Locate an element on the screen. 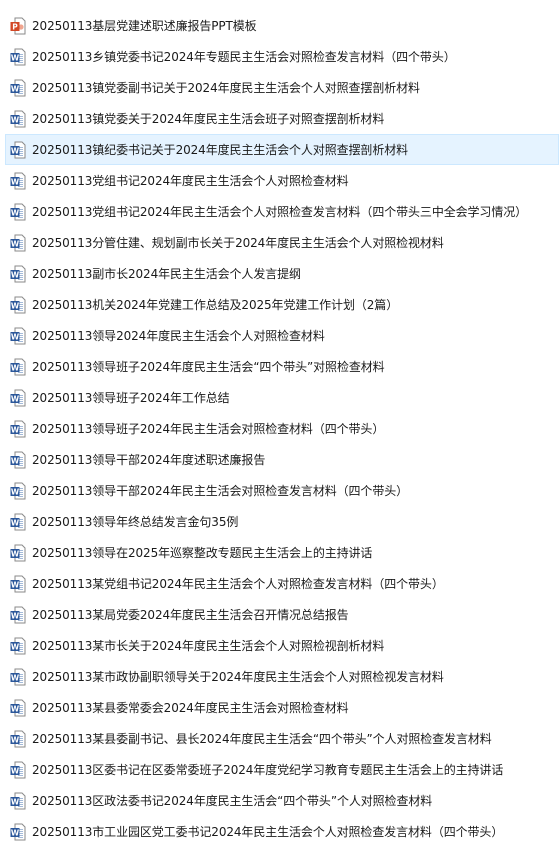 Image resolution: width=559 pixels, height=863 pixels. file-list-item: W 20250113某党组书记2024年民主生活会个人对照检查发言材料（四个带头） is located at coordinates (282, 583).